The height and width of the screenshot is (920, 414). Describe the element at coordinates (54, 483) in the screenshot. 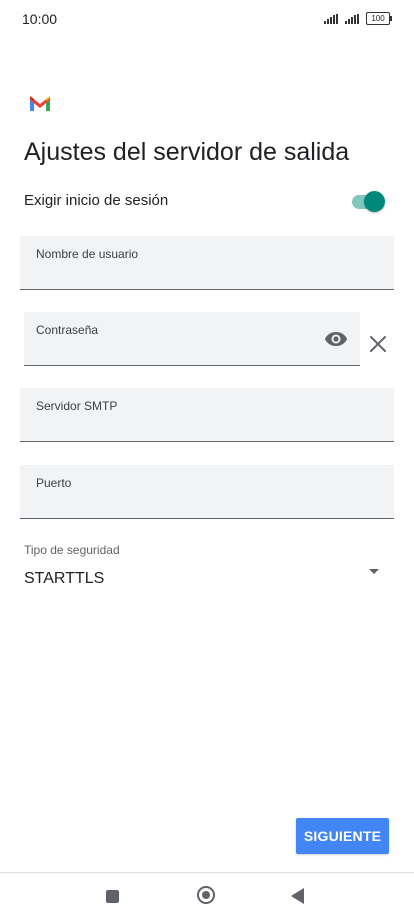

I see `port-label: Puerto` at that location.